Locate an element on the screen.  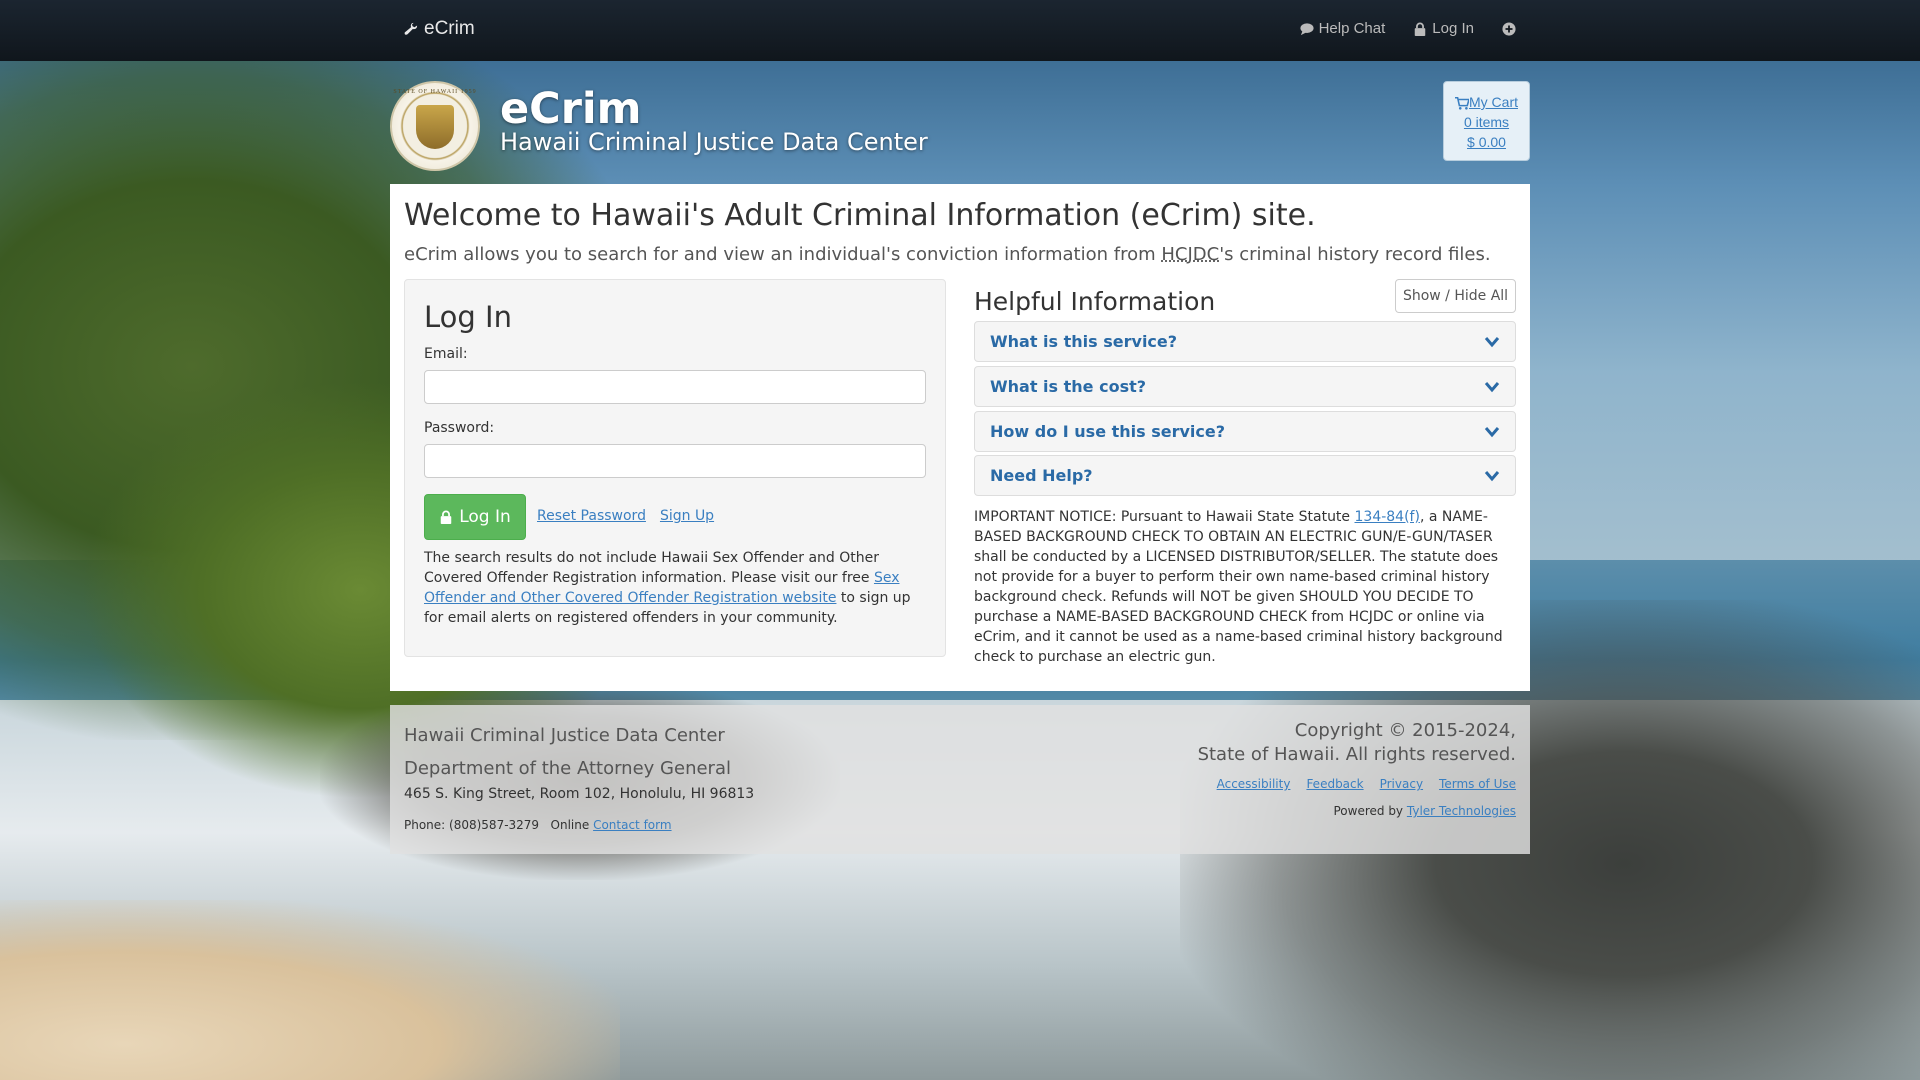
navbar-brand: eCrim is located at coordinates (439, 29).